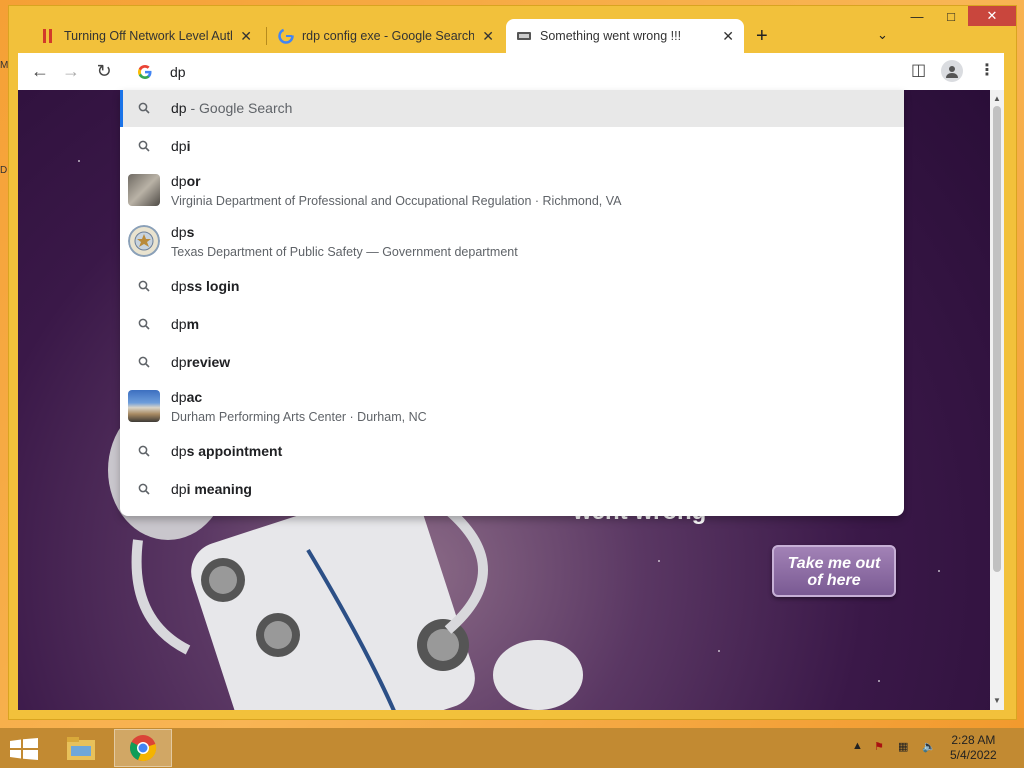  What do you see at coordinates (181, 146) in the screenshot?
I see `suggestion-text: dpi` at bounding box center [181, 146].